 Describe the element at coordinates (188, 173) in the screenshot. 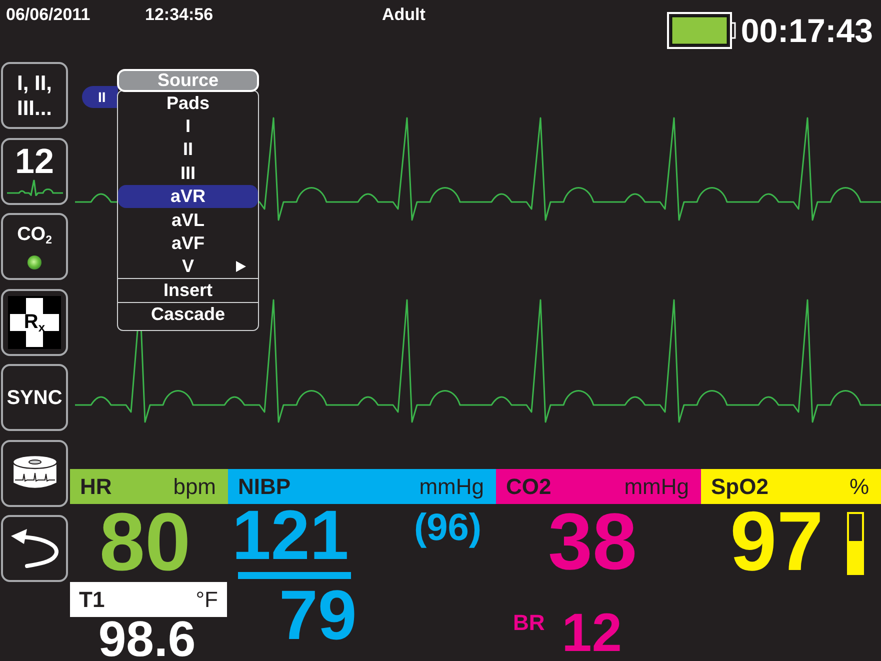

I see `menu-item: III` at that location.